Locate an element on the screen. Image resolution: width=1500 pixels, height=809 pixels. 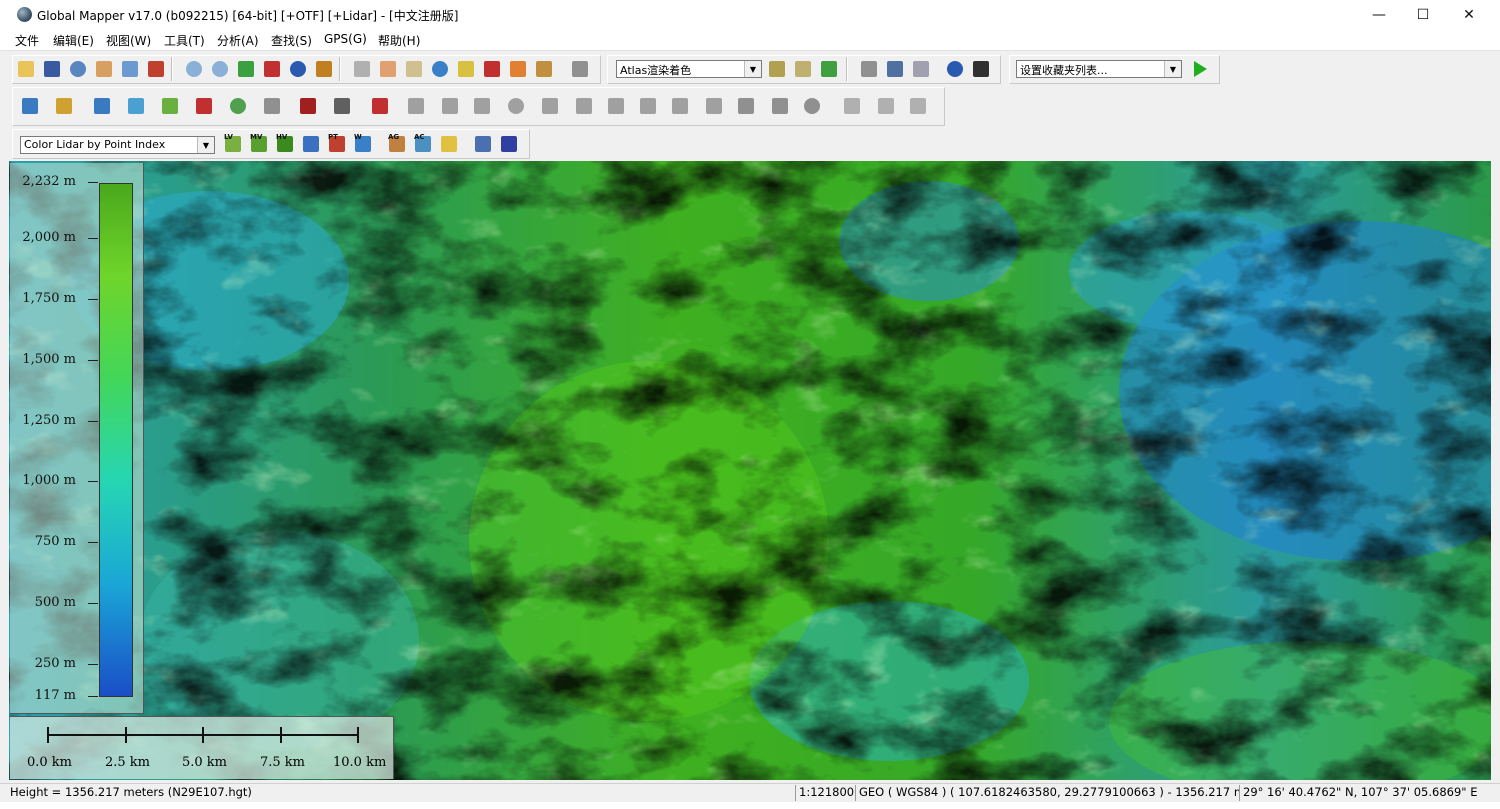
gps-target-icon is located at coordinates (955, 69).